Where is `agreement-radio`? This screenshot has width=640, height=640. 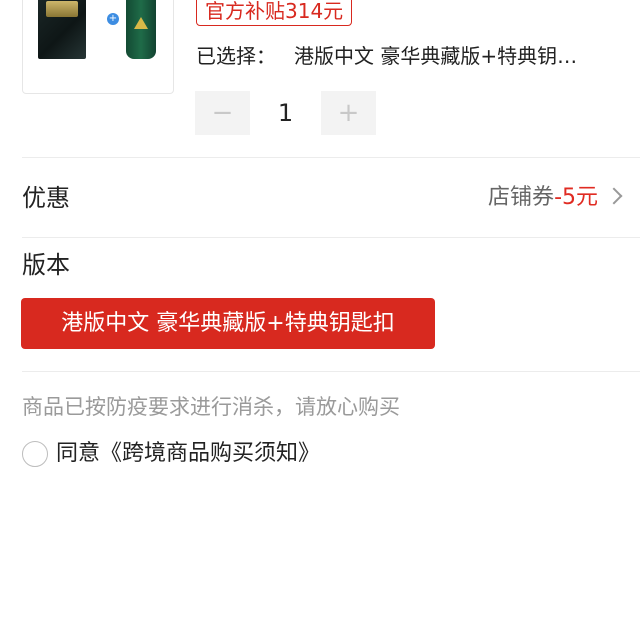 agreement-radio is located at coordinates (35, 454).